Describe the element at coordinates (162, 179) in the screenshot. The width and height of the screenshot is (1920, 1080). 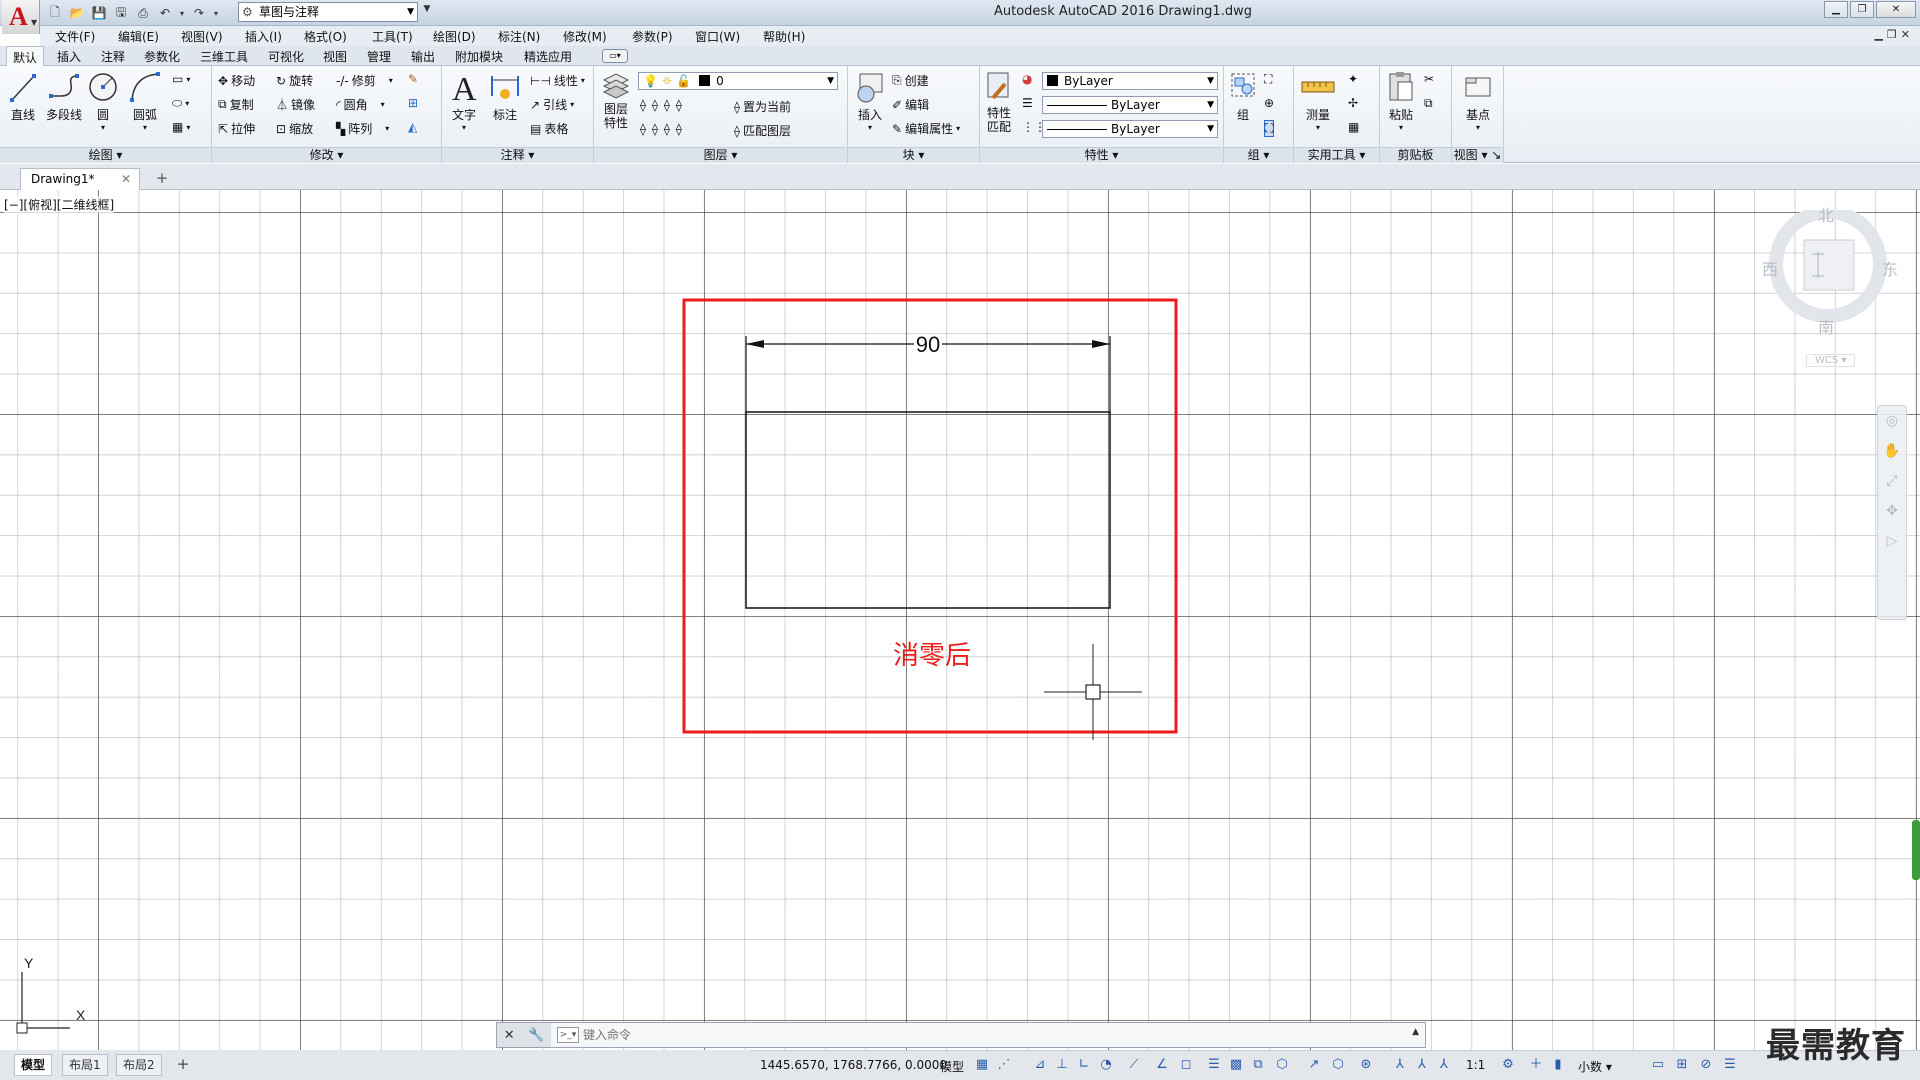
I see `new-tab-button: +` at that location.